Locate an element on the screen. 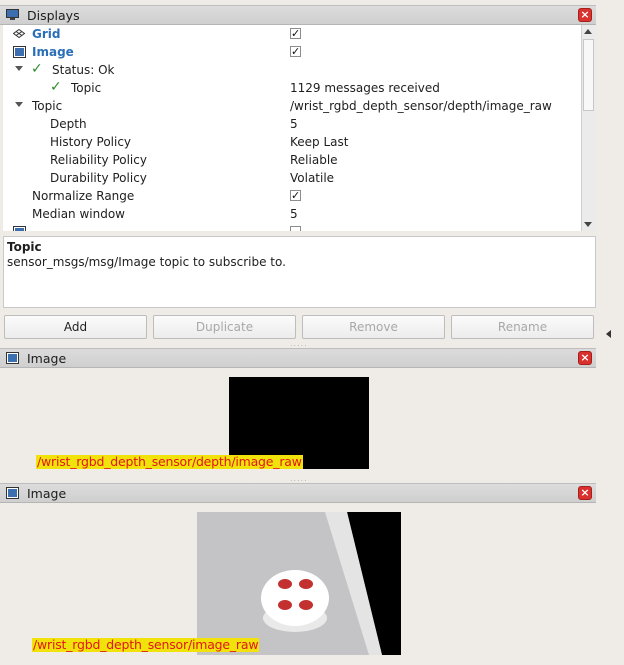 Image resolution: width=624 pixels, height=665 pixels. image-enabled-checkbox: ✓ is located at coordinates (295, 51).